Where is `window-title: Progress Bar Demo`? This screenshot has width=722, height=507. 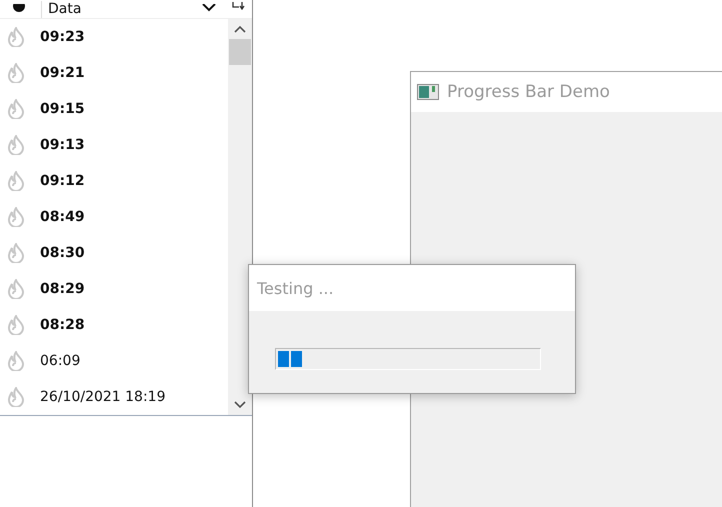
window-title: Progress Bar Demo is located at coordinates (528, 92).